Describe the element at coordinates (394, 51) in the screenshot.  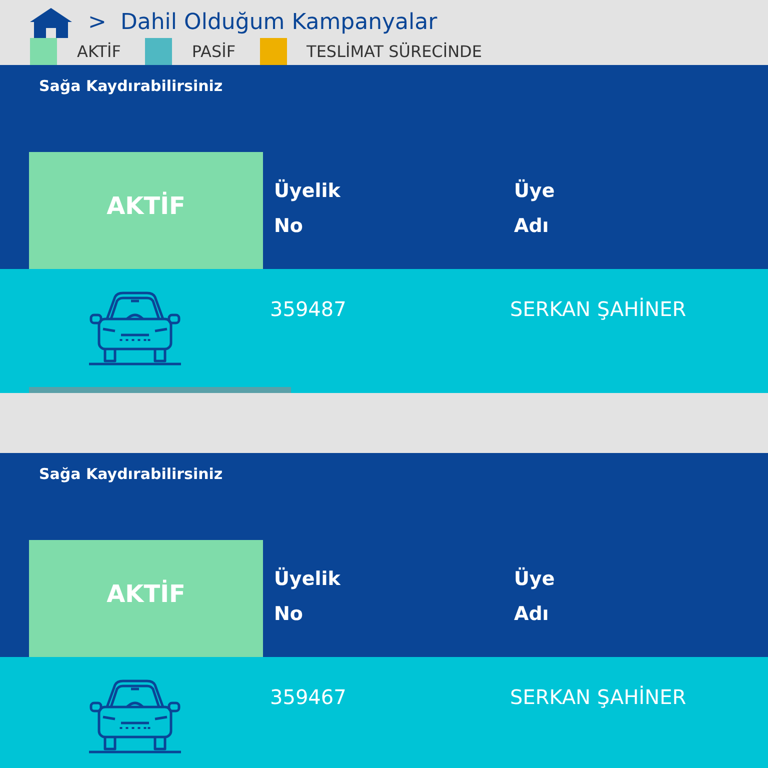
I see `legend-label: TESLİMAT SÜRECİNDE` at that location.